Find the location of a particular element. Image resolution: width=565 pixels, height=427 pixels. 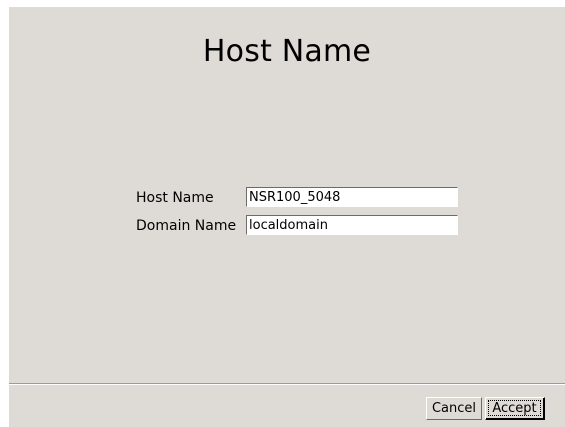

accept-button-label: Accept is located at coordinates (514, 408).